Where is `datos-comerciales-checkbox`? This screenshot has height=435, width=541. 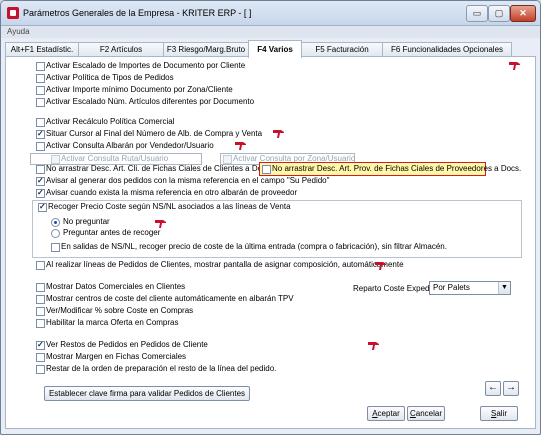
datos-comerciales-checkbox is located at coordinates (40, 287).